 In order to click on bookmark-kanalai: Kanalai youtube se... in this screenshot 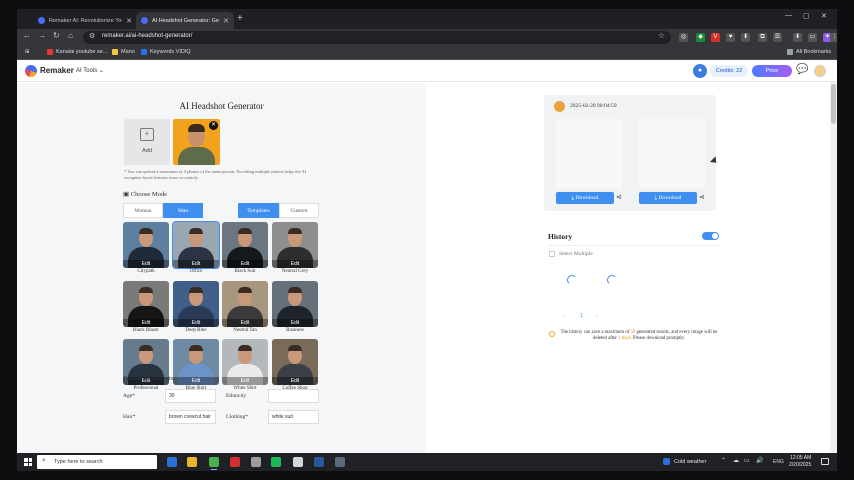, I will do `click(77, 52)`.